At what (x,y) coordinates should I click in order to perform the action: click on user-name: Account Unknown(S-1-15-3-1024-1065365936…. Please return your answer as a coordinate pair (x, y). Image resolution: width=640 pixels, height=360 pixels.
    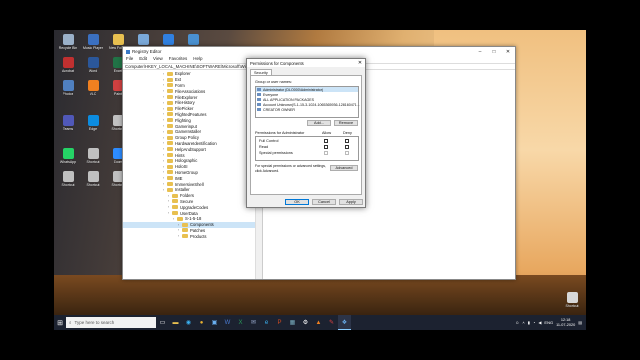
    Looking at the image, I should click on (311, 104).